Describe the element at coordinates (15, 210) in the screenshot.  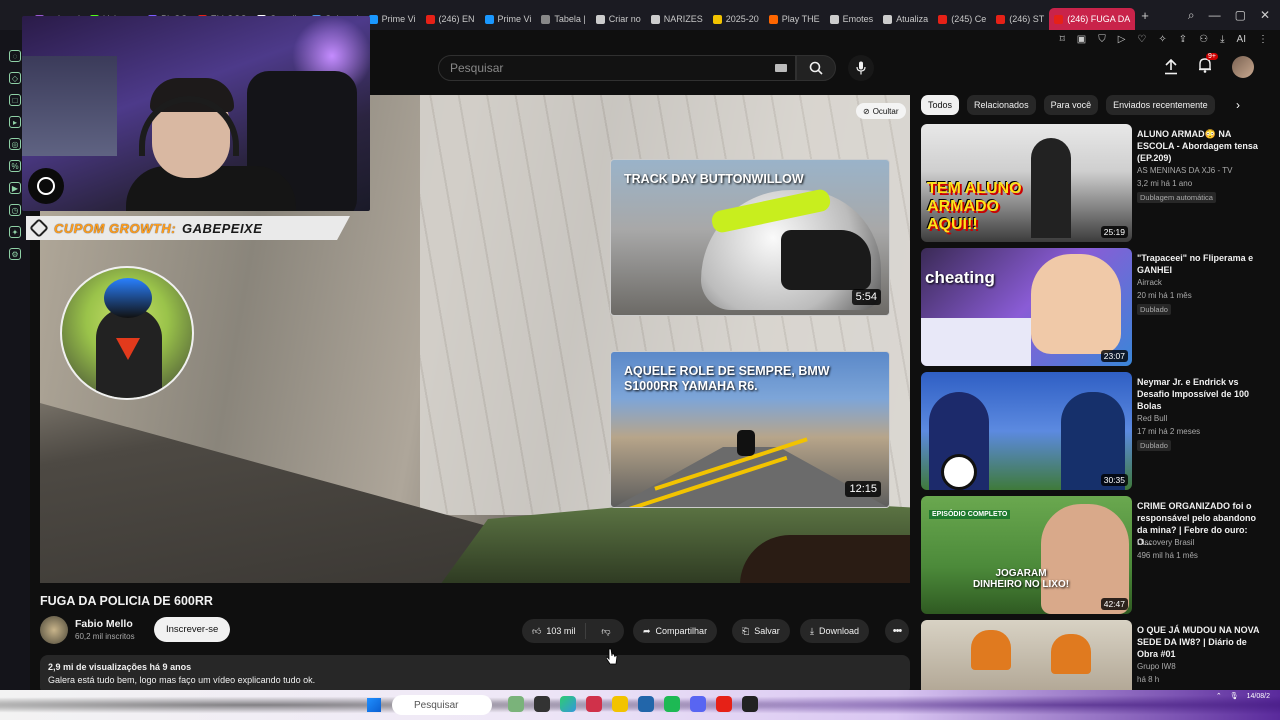
I see `history-icon: ◷` at that location.